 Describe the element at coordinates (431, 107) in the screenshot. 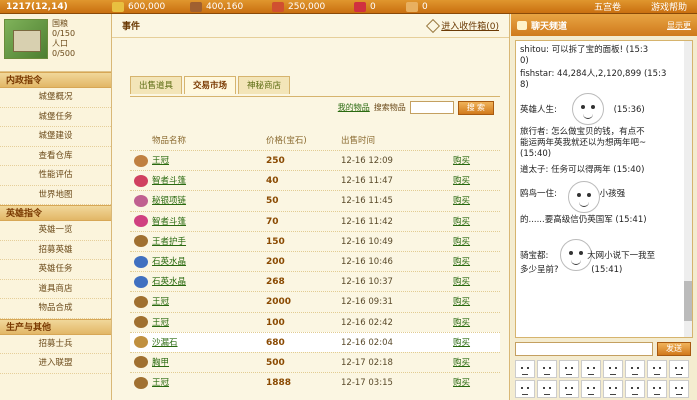

I see `search-input` at that location.